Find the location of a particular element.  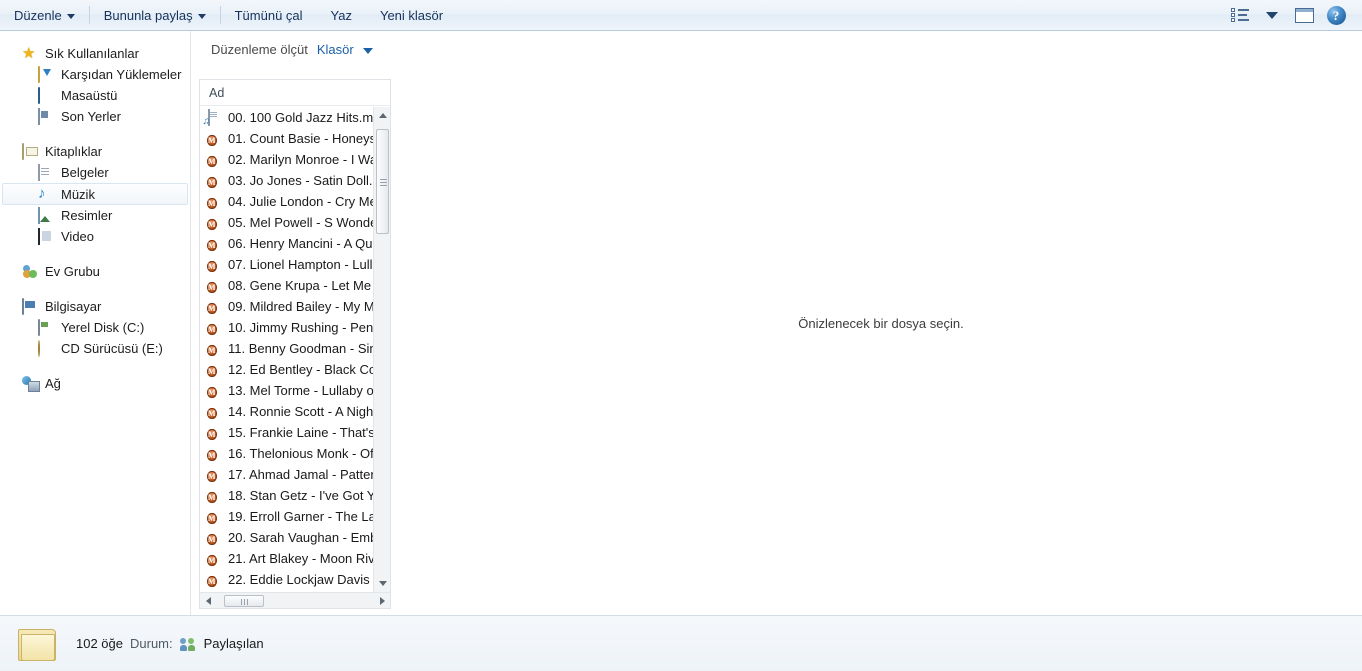

hard-disk-icon is located at coordinates (46, 327).